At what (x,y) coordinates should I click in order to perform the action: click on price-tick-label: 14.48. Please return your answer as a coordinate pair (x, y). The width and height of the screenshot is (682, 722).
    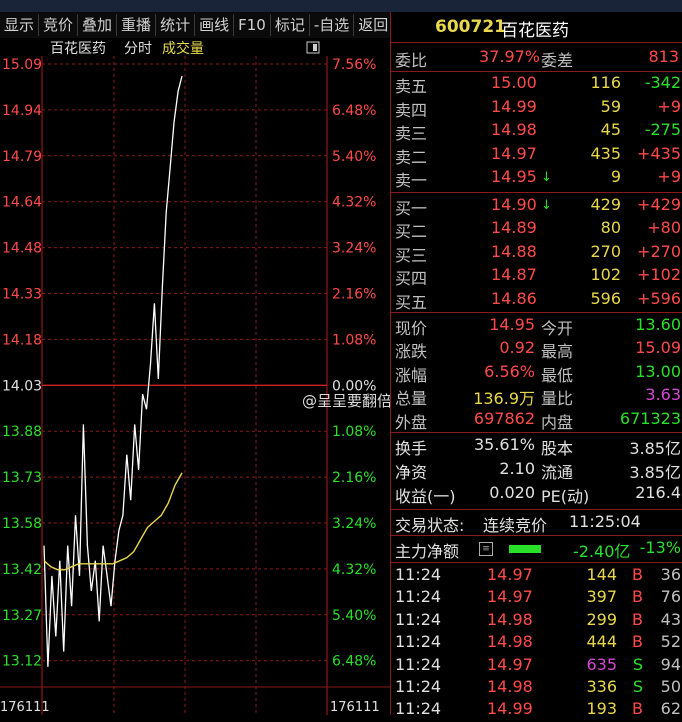
    Looking at the image, I should click on (22, 249).